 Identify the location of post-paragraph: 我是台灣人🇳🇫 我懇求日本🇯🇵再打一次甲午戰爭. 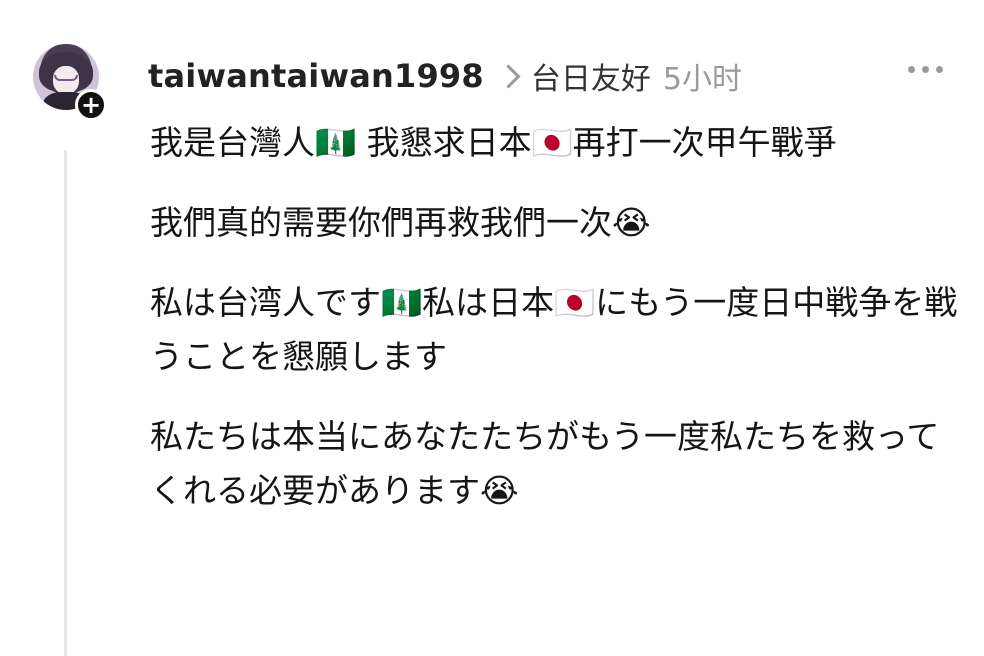
(493, 142).